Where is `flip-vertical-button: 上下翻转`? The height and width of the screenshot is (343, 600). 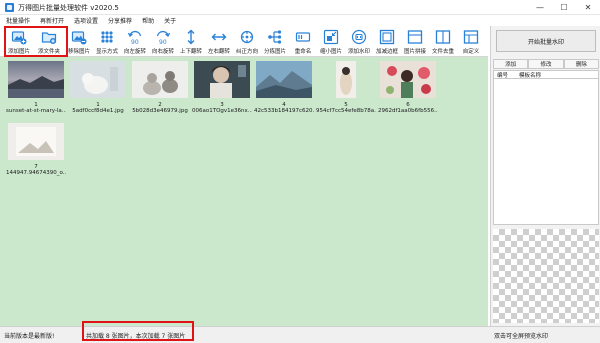
flip-vertical-button: 上下翻转 is located at coordinates (191, 41).